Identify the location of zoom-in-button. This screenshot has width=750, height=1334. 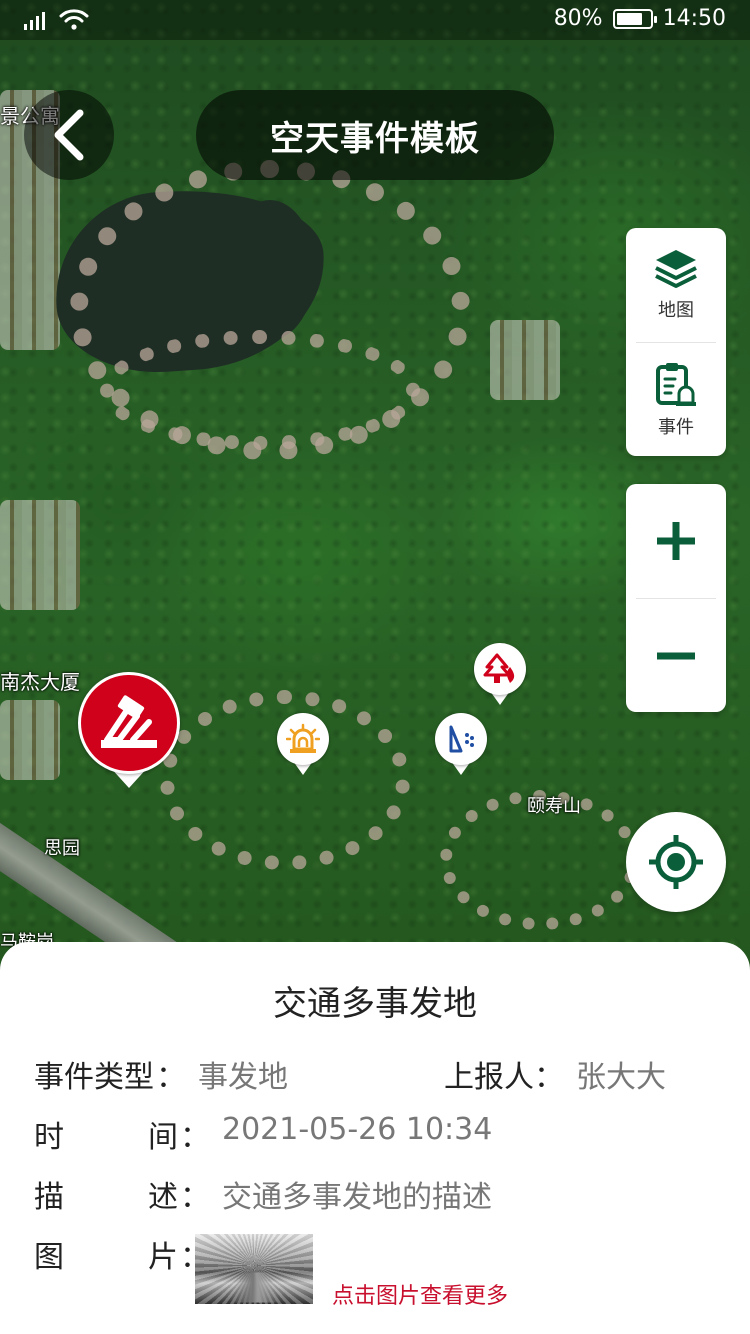
(676, 541).